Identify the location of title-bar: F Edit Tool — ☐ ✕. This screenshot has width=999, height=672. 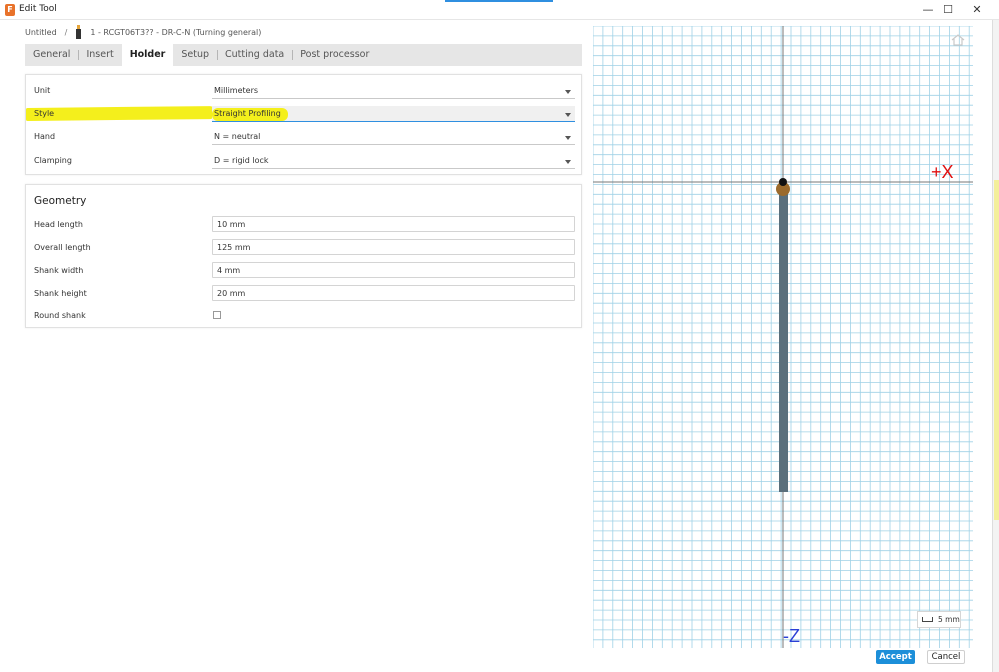
(499, 10).